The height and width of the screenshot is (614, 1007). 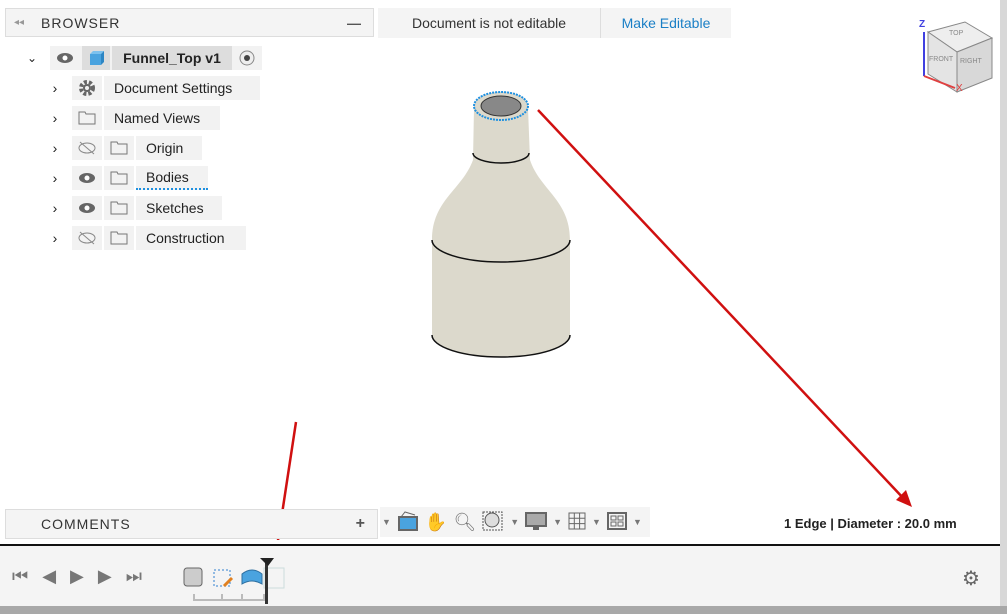 I want to click on comments-panel: COMMENTS +, so click(x=191, y=524).